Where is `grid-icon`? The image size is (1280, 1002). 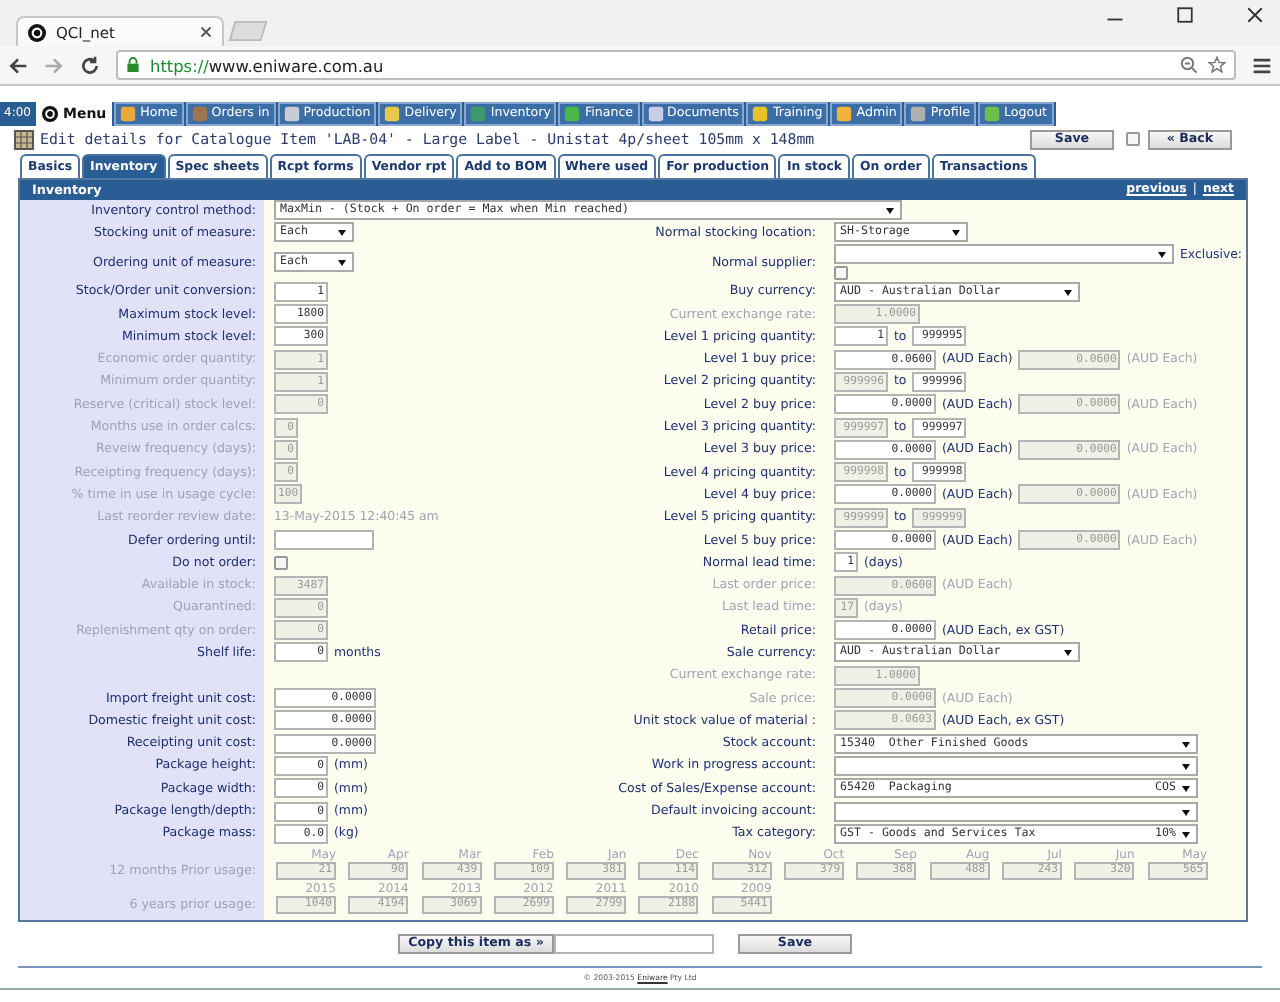
grid-icon is located at coordinates (24, 139).